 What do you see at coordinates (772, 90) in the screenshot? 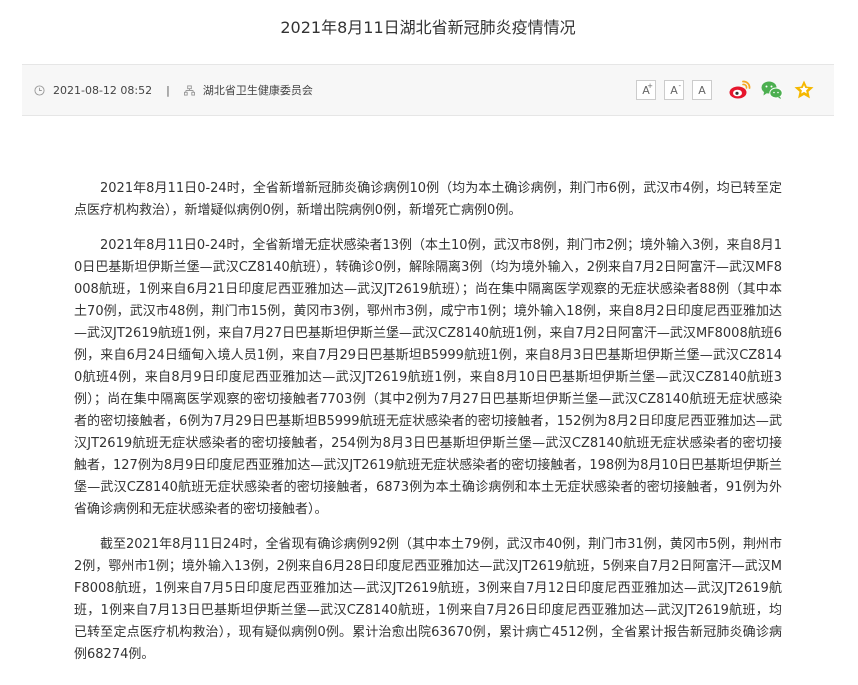
I see `wechat-icon` at bounding box center [772, 90].